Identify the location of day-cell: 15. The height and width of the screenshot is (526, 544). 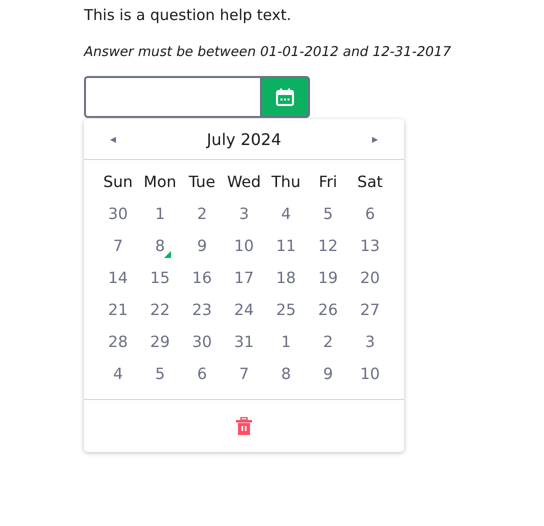
(160, 278).